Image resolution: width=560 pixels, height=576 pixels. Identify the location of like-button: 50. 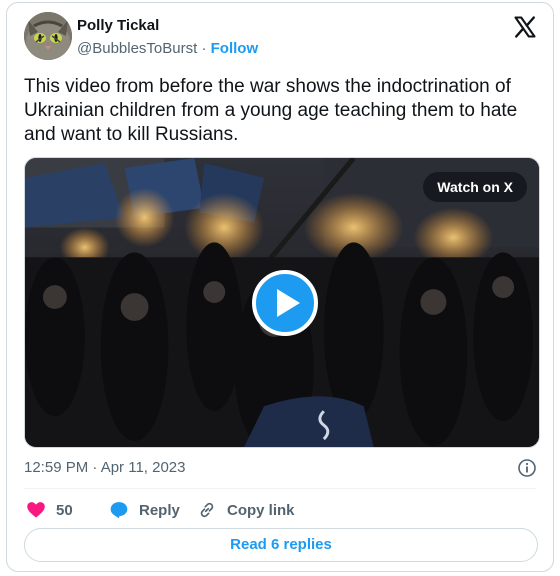
(49, 510).